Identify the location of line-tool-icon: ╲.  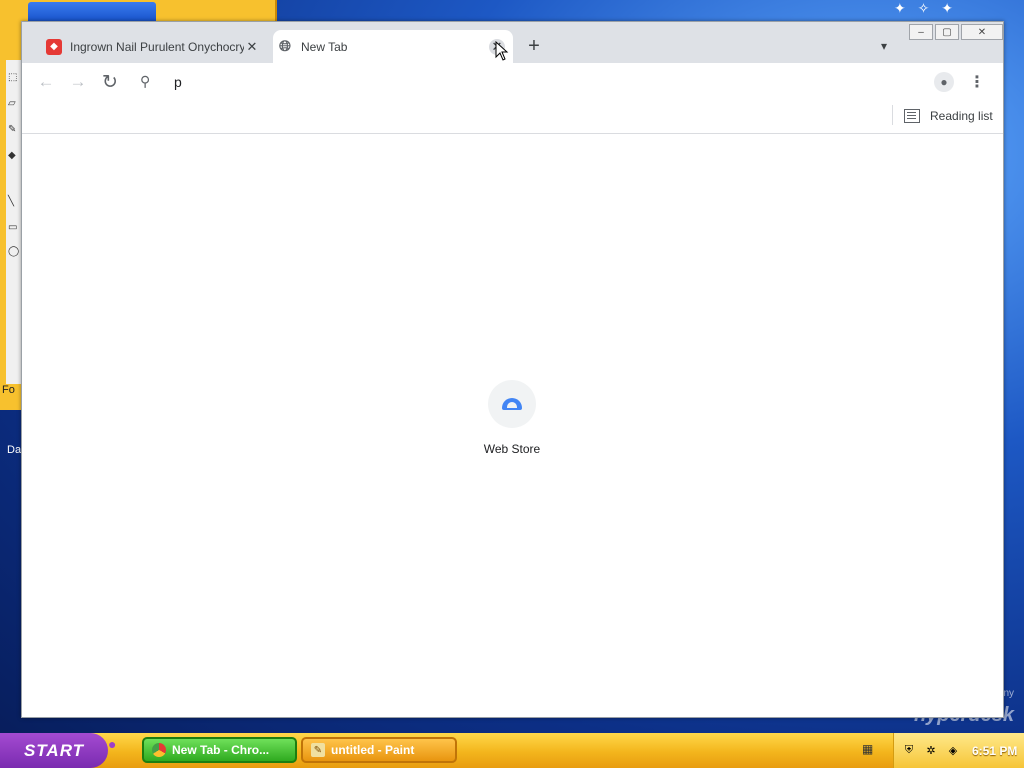
(11, 201).